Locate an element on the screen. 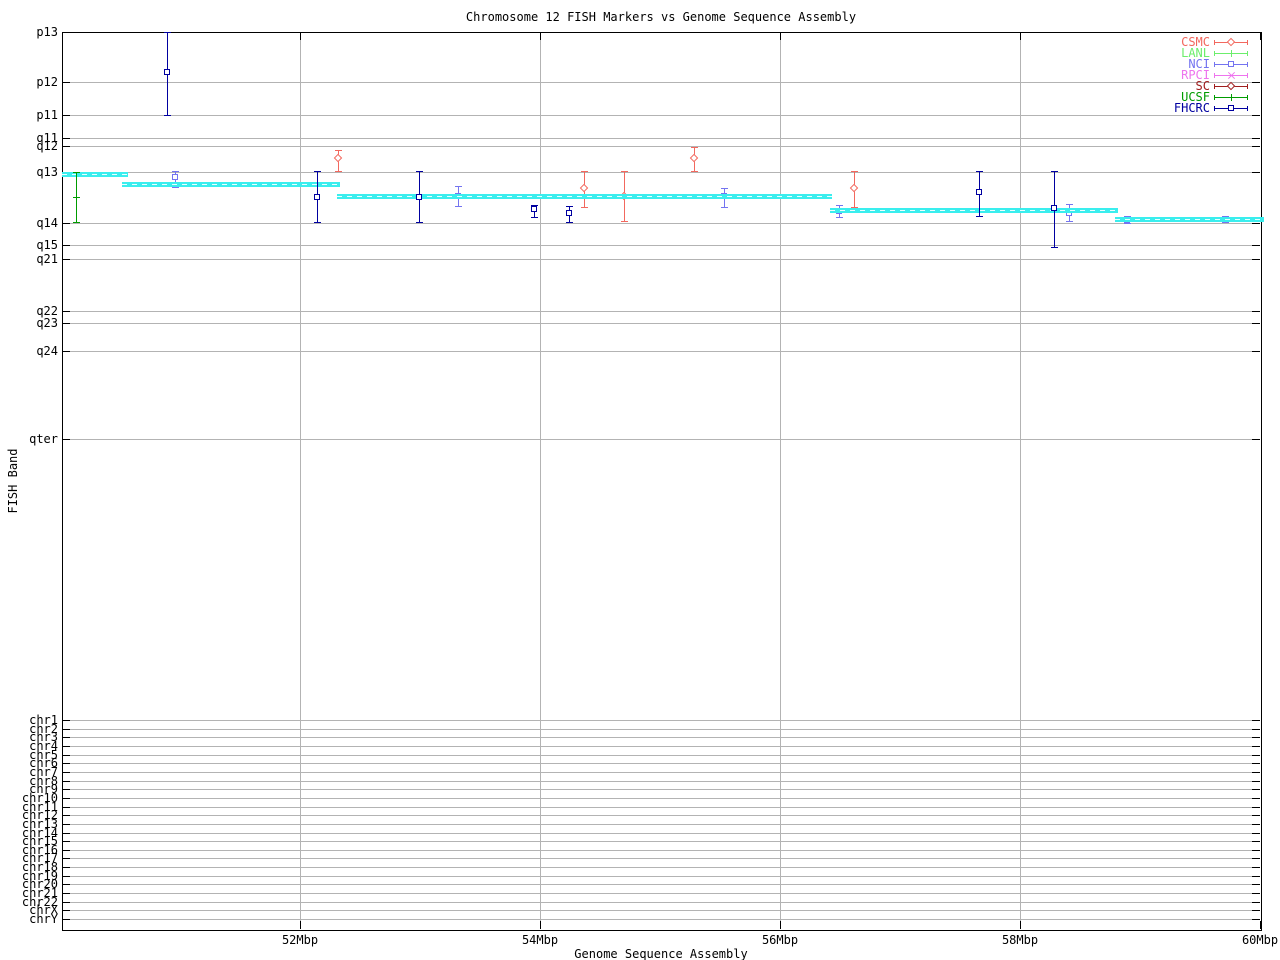 This screenshot has height=960, width=1280. x-tick-label-54Mbp: 54Mbp is located at coordinates (540, 940).